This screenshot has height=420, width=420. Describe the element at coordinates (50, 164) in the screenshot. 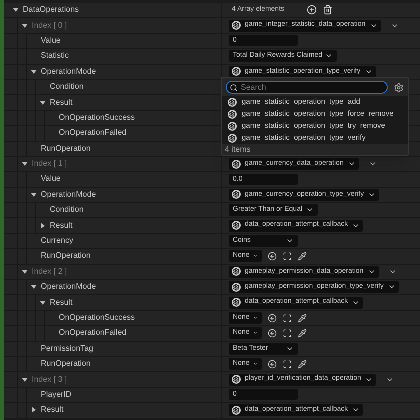

I see `property-label: Index [ 1 ]` at that location.